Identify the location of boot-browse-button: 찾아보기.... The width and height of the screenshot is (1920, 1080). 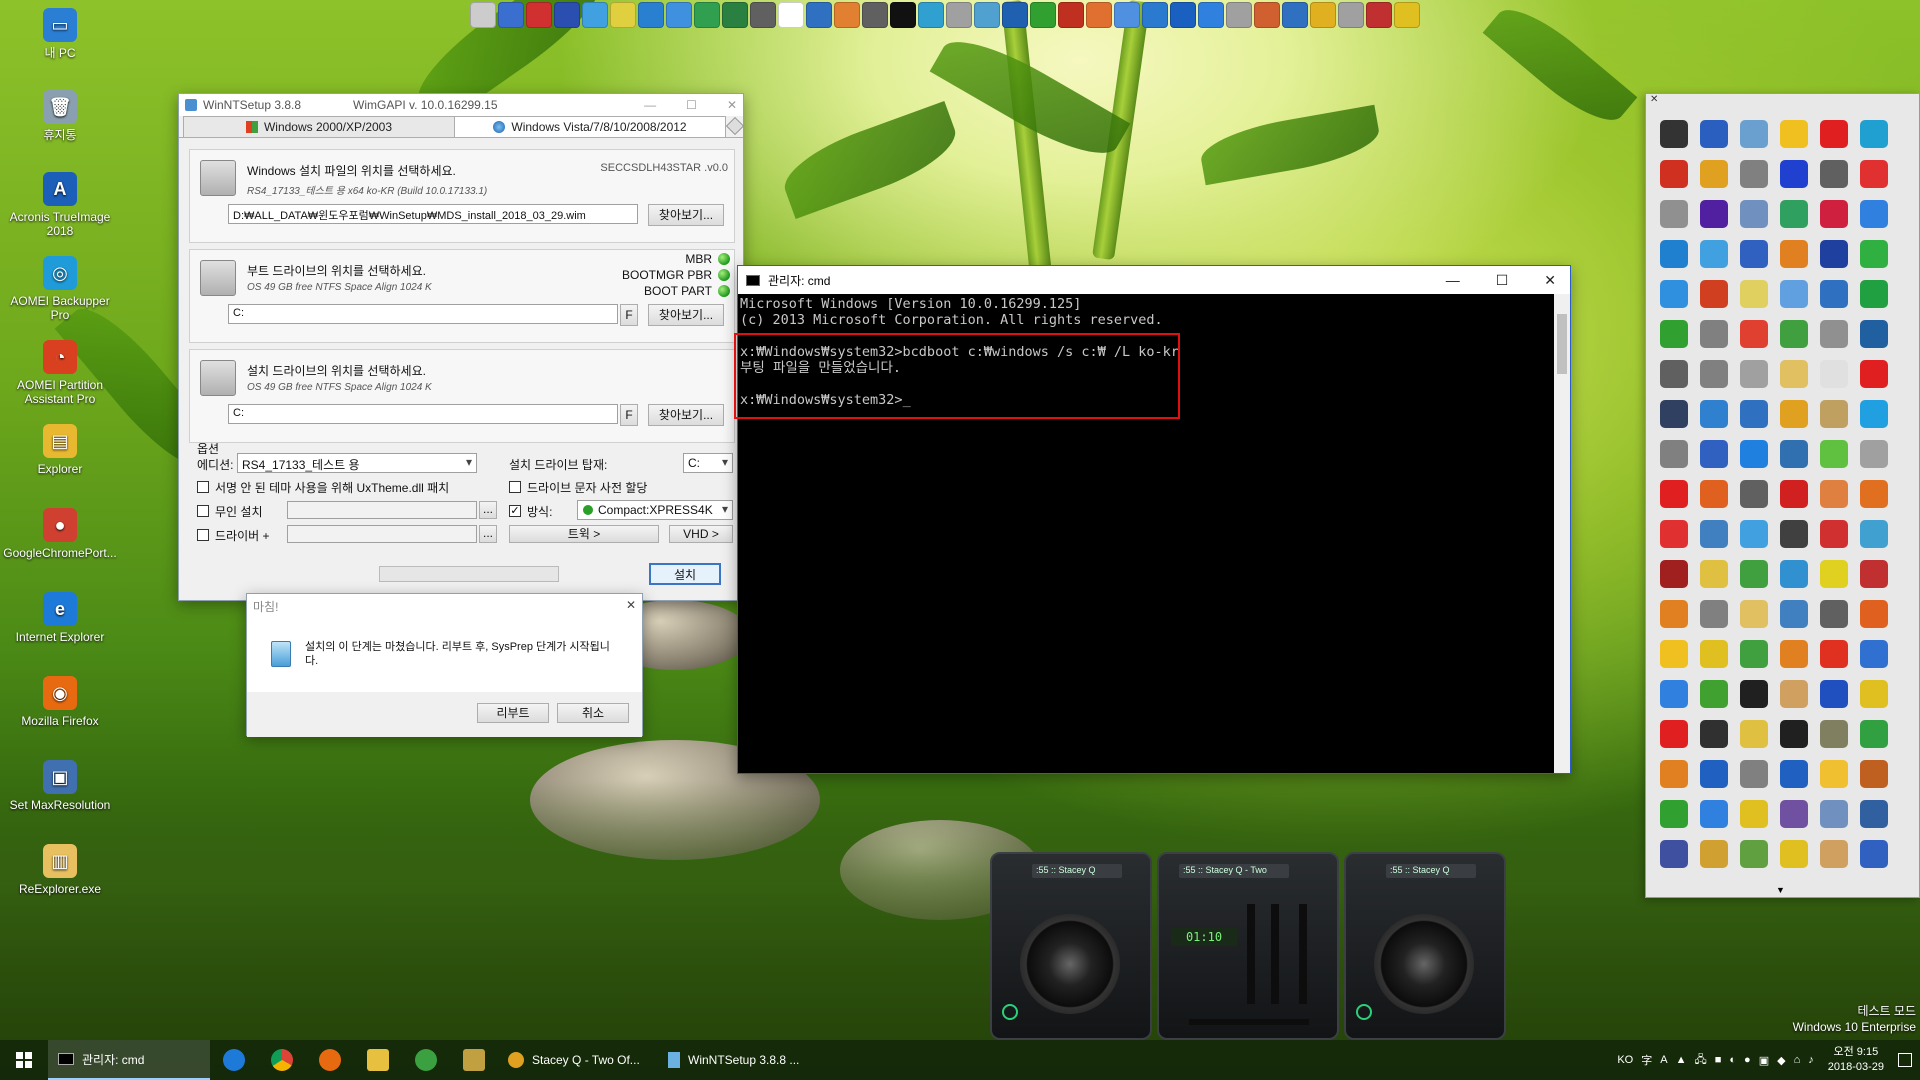
(686, 315).